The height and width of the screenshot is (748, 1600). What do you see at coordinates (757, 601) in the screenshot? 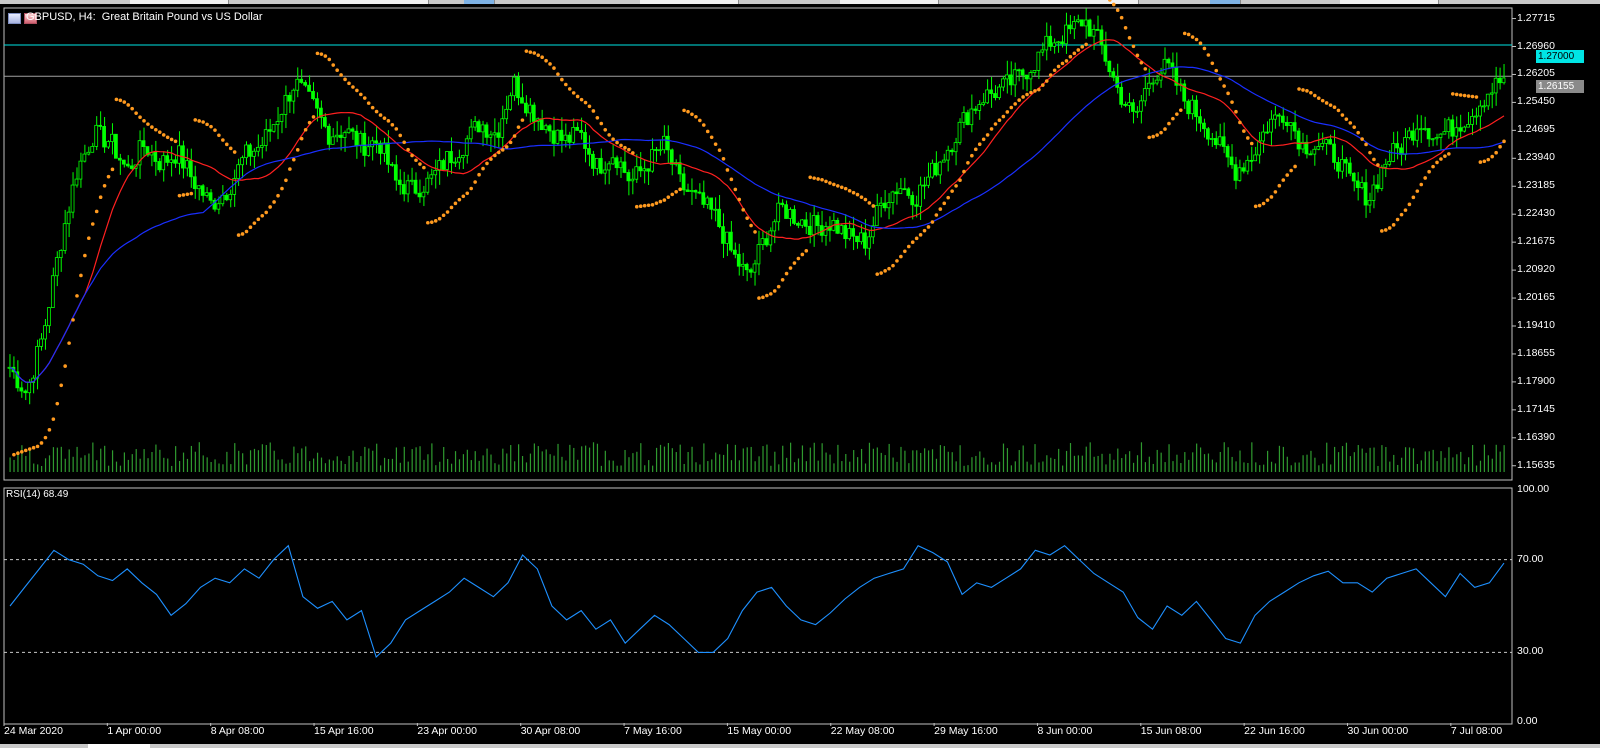
I see `rsi-line` at bounding box center [757, 601].